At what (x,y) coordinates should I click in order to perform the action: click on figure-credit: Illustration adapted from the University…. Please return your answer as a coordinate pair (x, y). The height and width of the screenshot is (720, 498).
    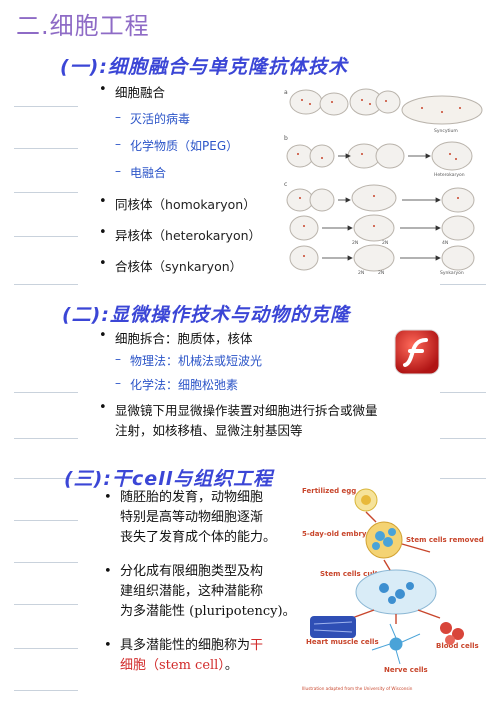
    Looking at the image, I should click on (357, 688).